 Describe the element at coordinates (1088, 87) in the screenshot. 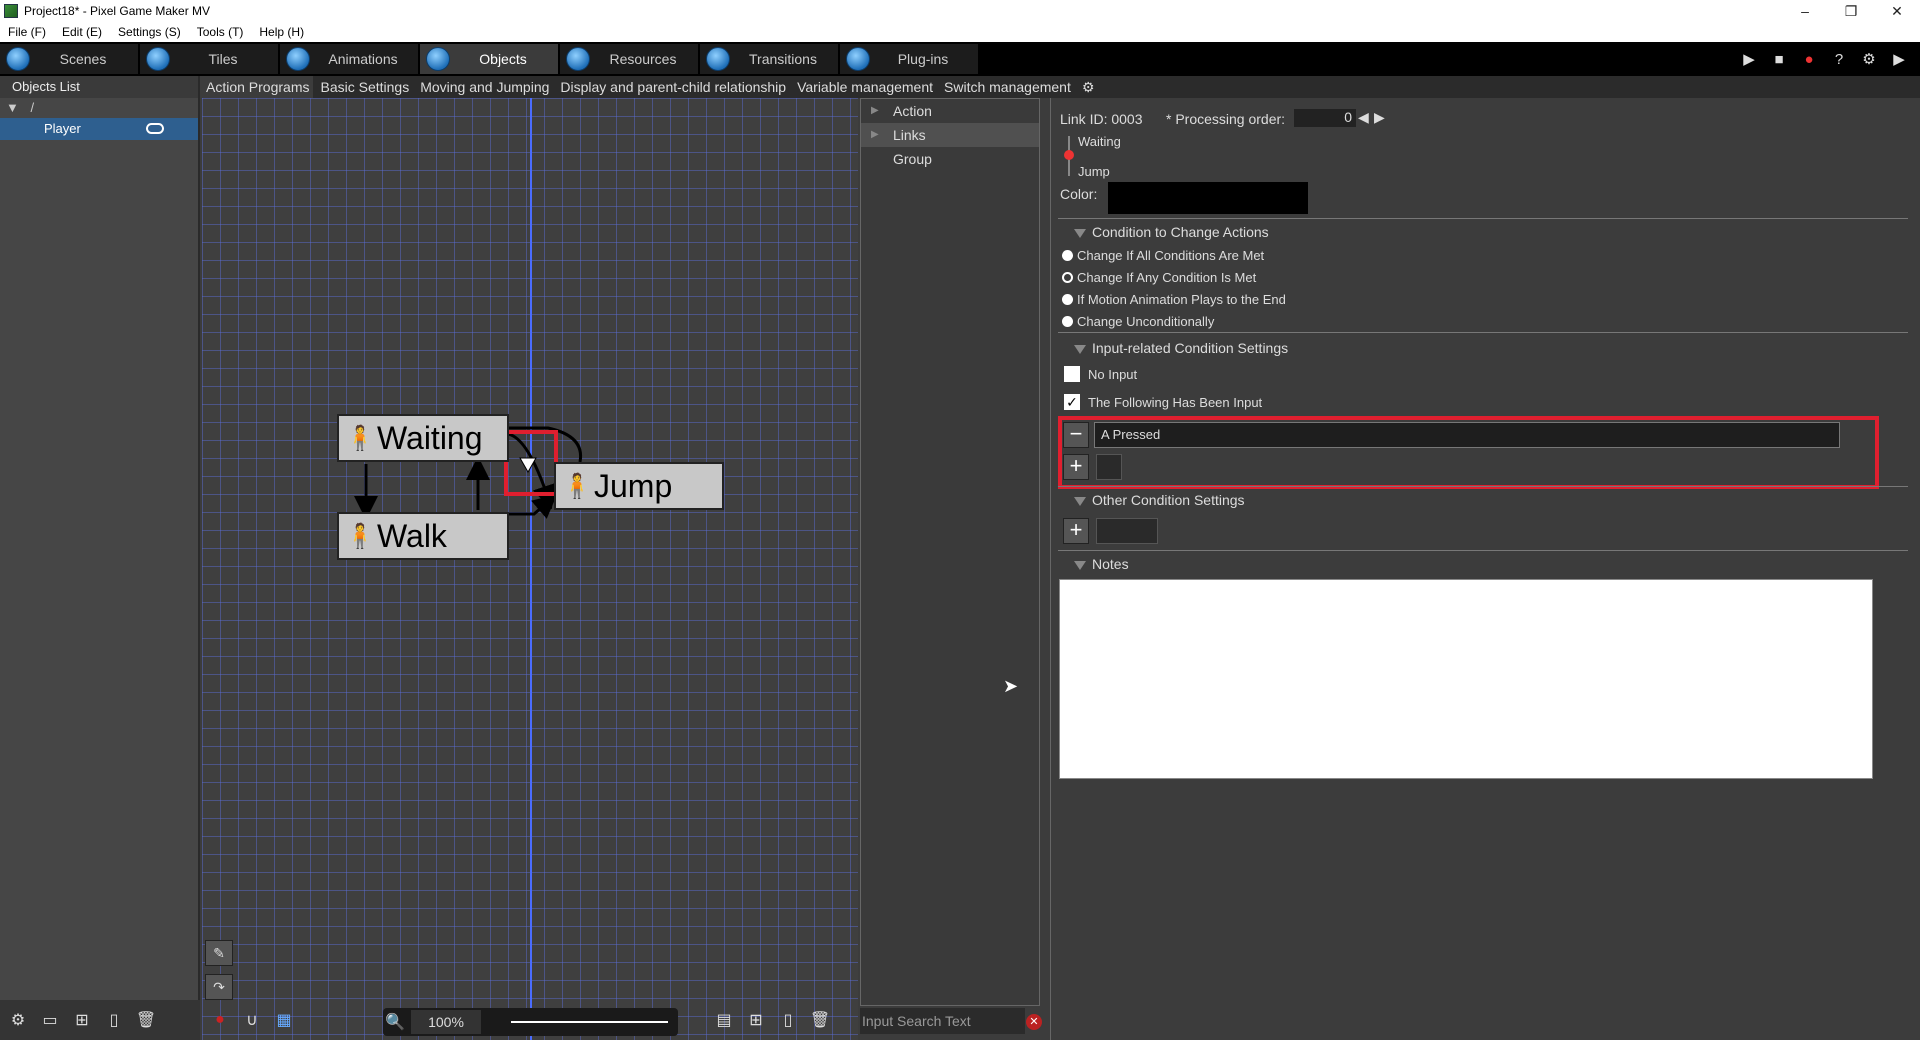

I see `subtab-settings-gear-icon: ⚙` at that location.